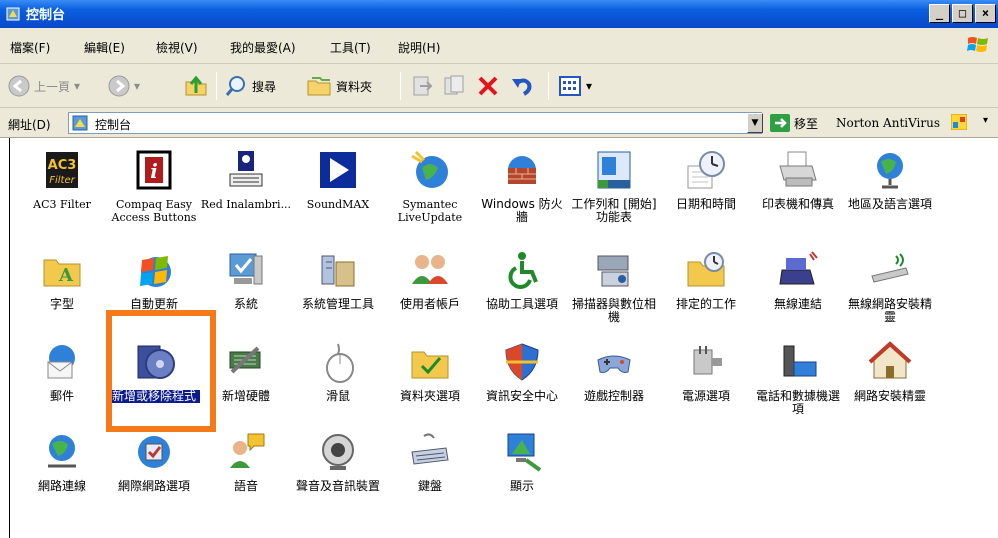  Describe the element at coordinates (104, 47) in the screenshot. I see `menu-edit: 編輯(E)` at that location.